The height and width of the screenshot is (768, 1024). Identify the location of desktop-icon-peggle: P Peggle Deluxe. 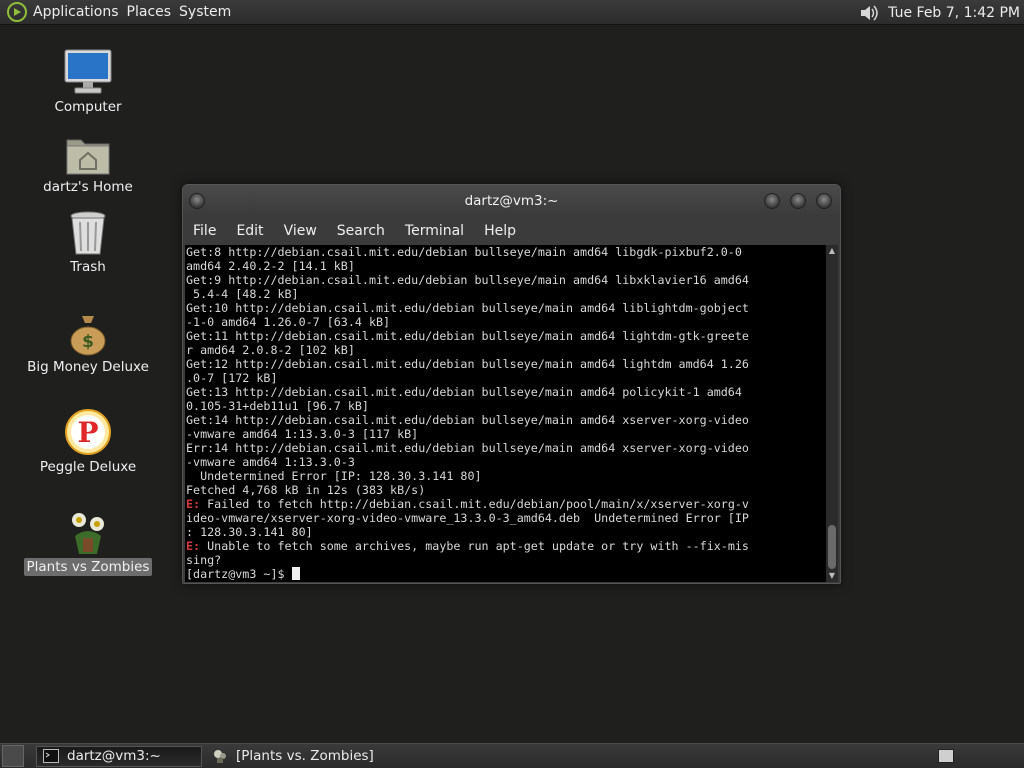
(88, 440).